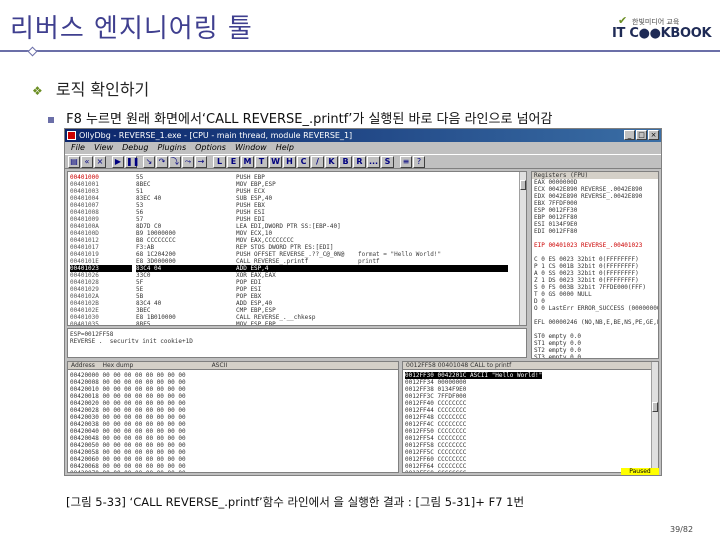 The width and height of the screenshot is (720, 540). I want to click on pause-icon: ❚❚, so click(132, 161).